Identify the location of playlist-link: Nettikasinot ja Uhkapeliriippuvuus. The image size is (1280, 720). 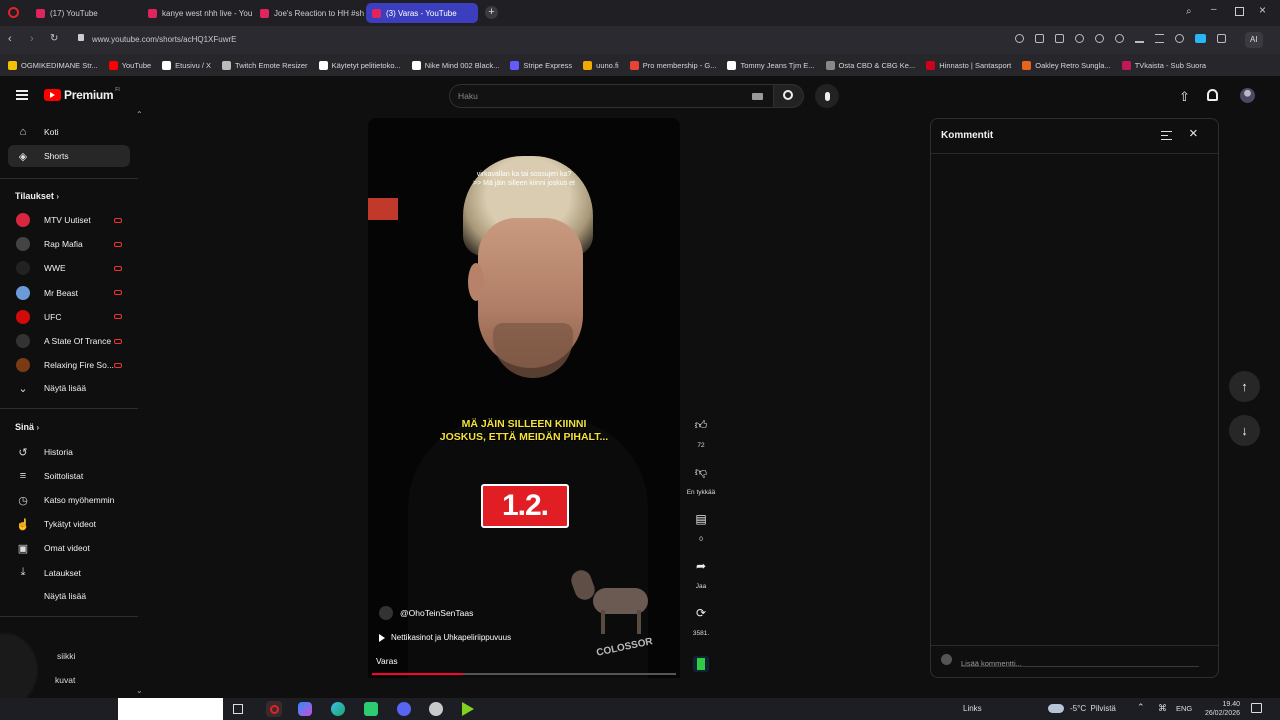
(445, 637).